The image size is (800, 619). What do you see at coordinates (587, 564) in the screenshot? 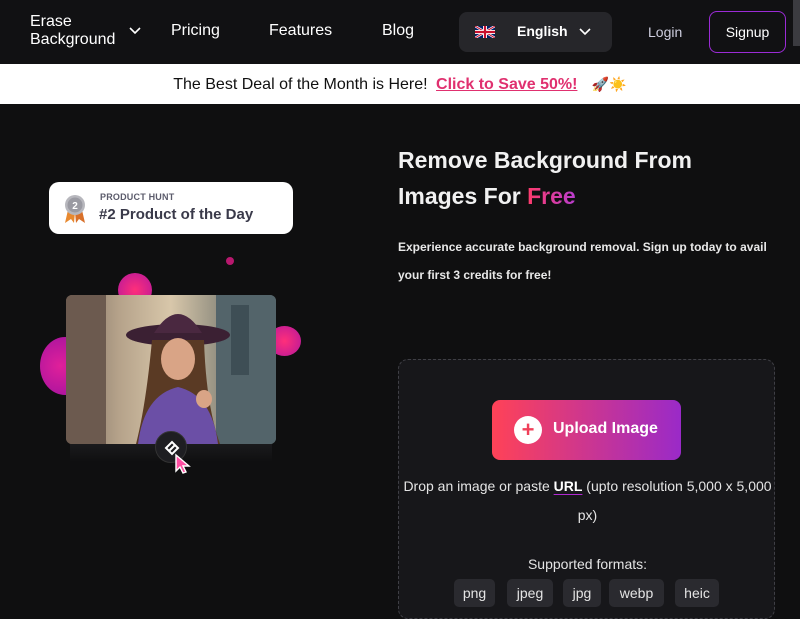
I see `supported-formats-label: Supported formats:` at bounding box center [587, 564].